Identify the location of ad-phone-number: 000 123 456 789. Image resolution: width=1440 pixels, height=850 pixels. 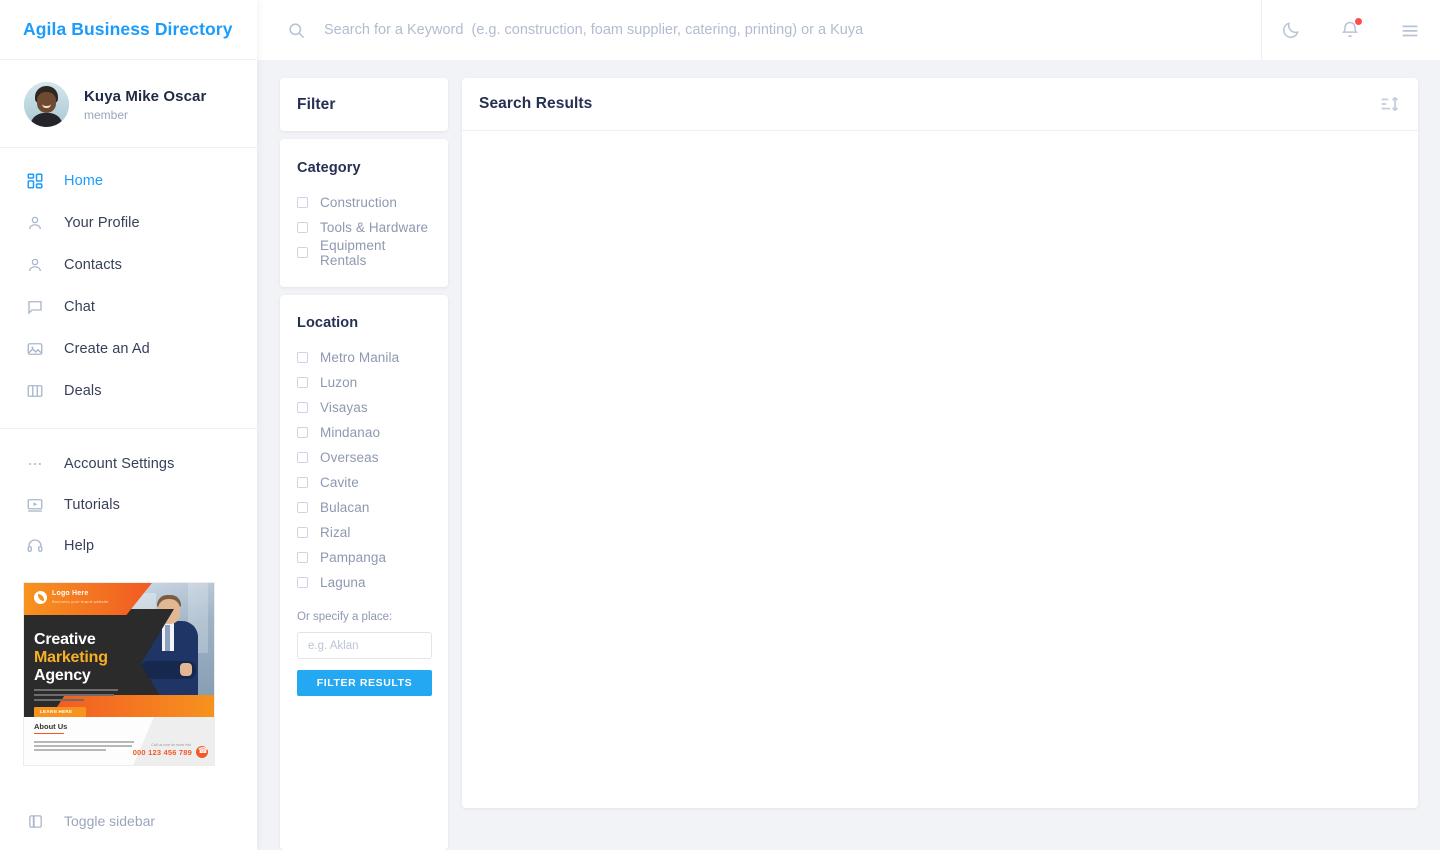
(162, 752).